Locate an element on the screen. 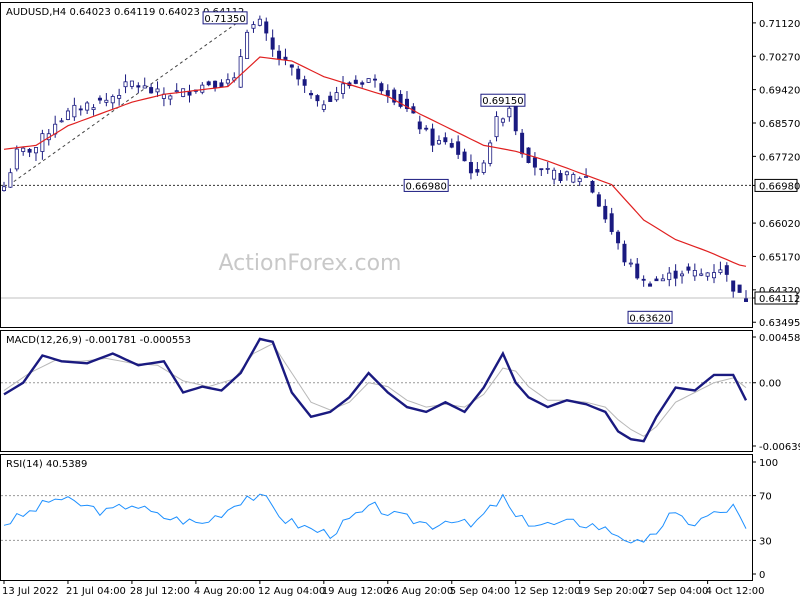  rsi-y-tick-label: 30 is located at coordinates (765, 541).